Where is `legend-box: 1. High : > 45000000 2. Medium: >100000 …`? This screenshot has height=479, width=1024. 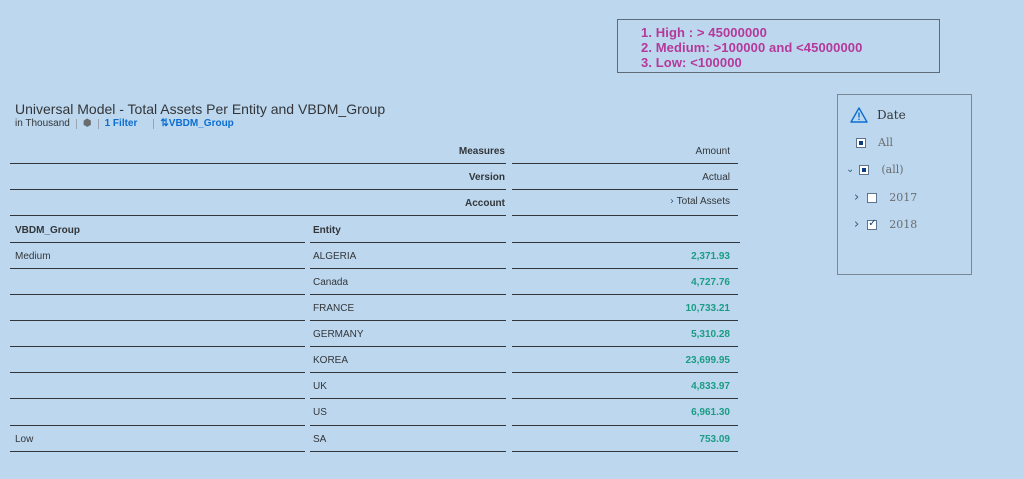 legend-box: 1. High : > 45000000 2. Medium: >100000 … is located at coordinates (778, 46).